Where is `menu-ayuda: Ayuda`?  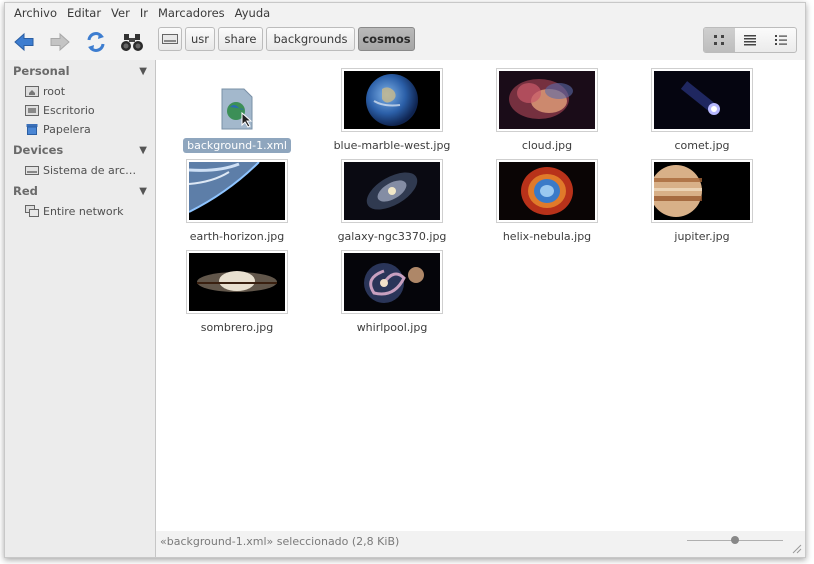 menu-ayuda: Ayuda is located at coordinates (253, 13).